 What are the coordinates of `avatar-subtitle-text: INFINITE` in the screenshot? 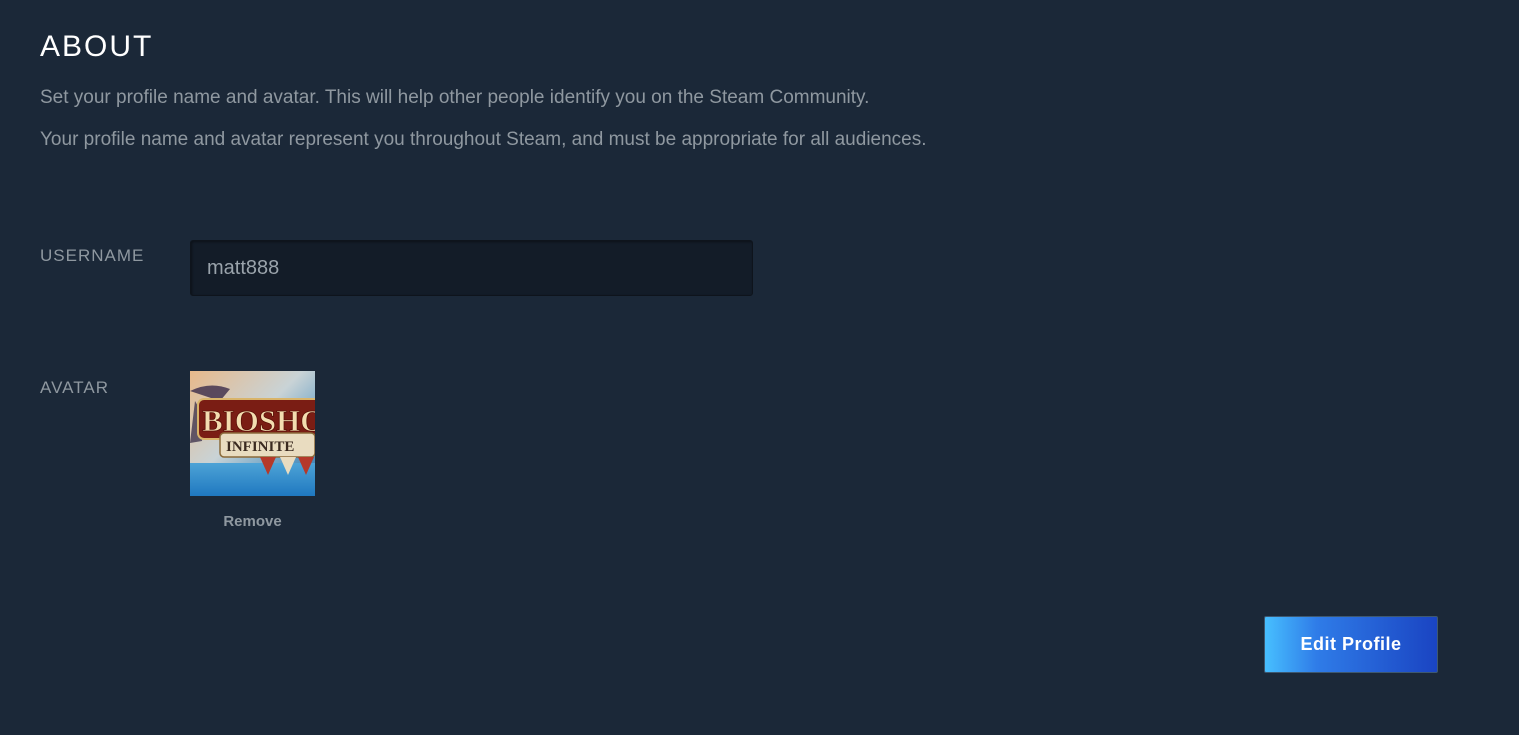 It's located at (260, 447).